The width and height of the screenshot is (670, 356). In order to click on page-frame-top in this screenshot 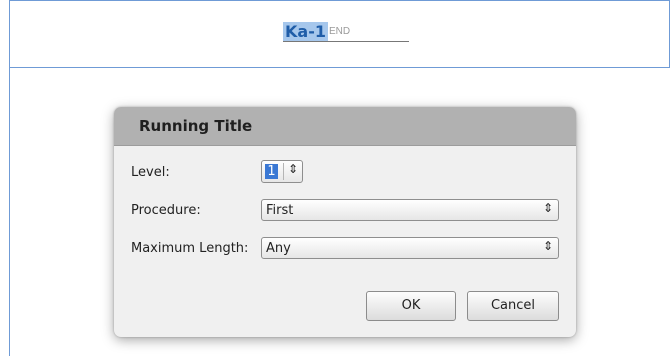, I will do `click(339, 0)`.